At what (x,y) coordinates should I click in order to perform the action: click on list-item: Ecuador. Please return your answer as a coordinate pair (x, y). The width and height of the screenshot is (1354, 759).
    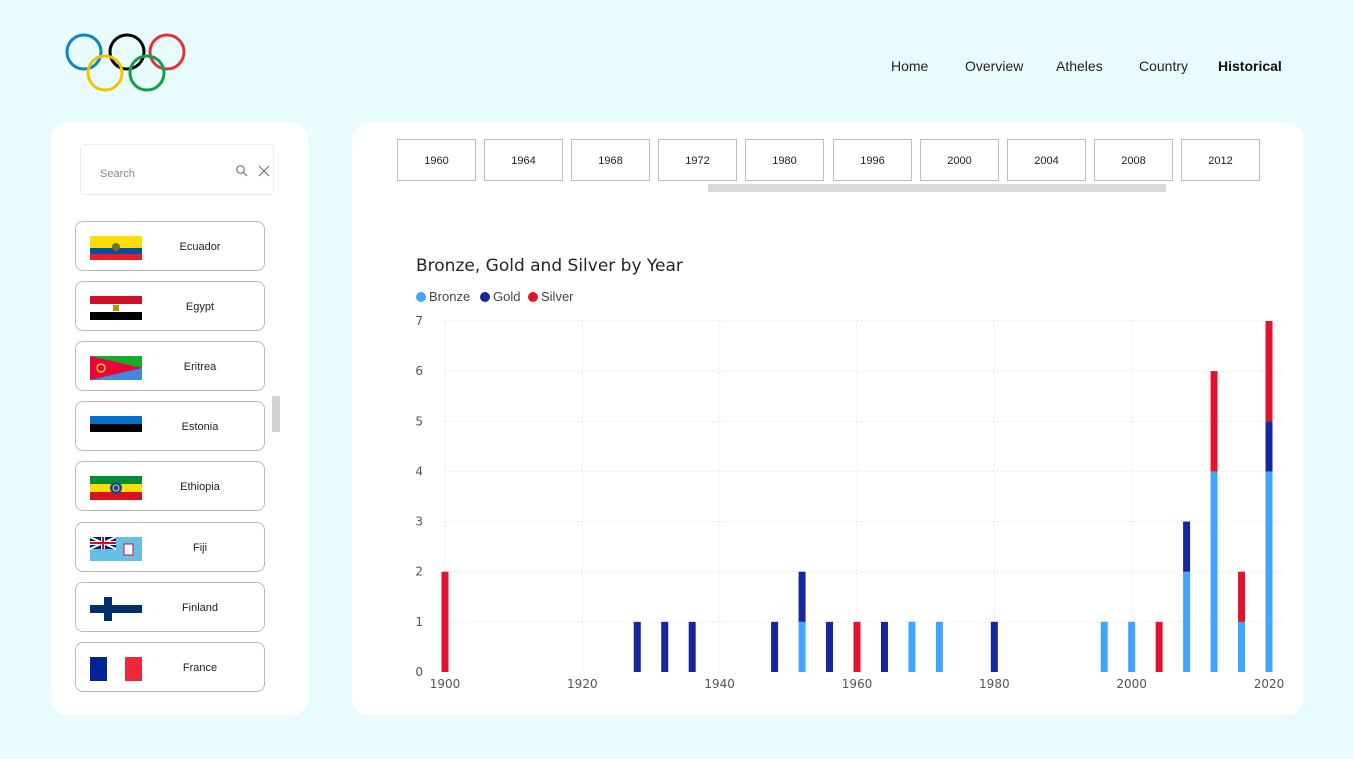
    Looking at the image, I should click on (170, 246).